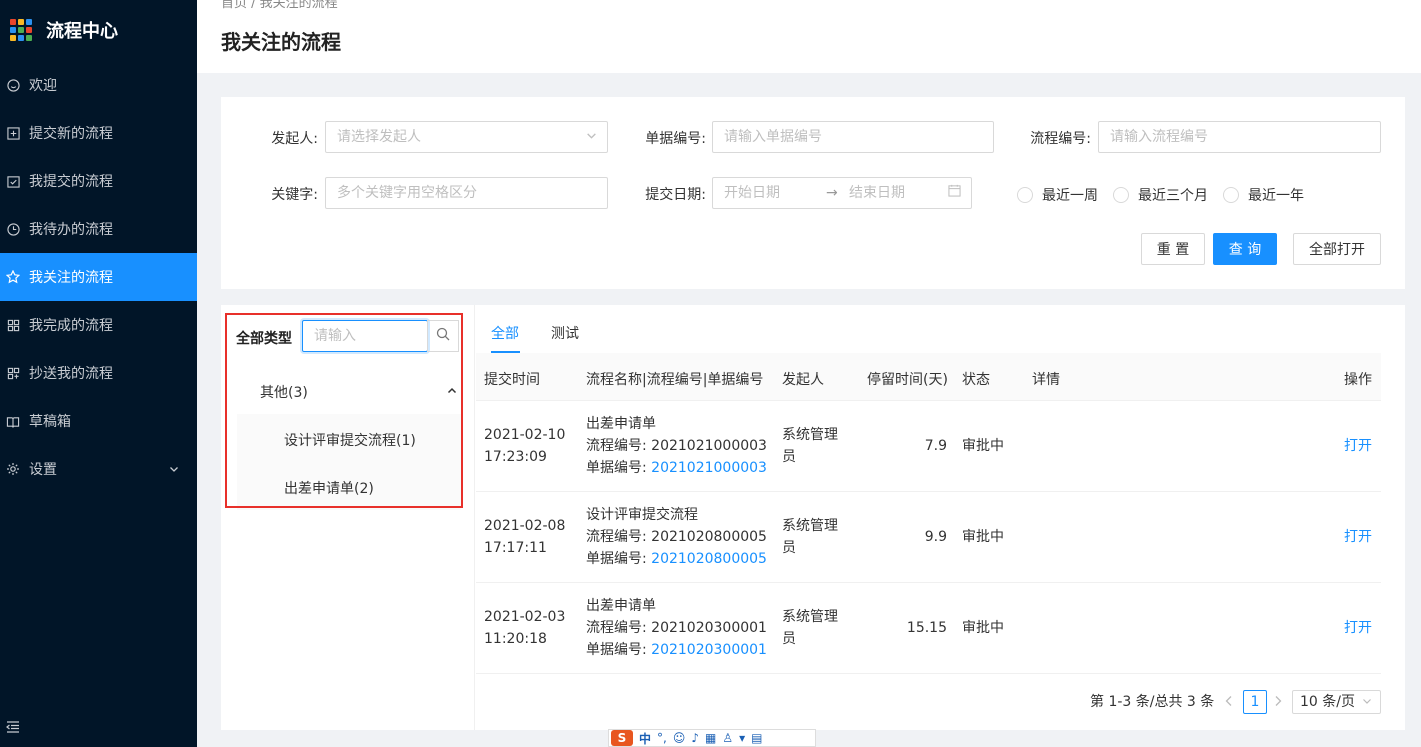 The width and height of the screenshot is (1421, 747). What do you see at coordinates (695, 738) in the screenshot?
I see `microphone-icon: ♪` at bounding box center [695, 738].